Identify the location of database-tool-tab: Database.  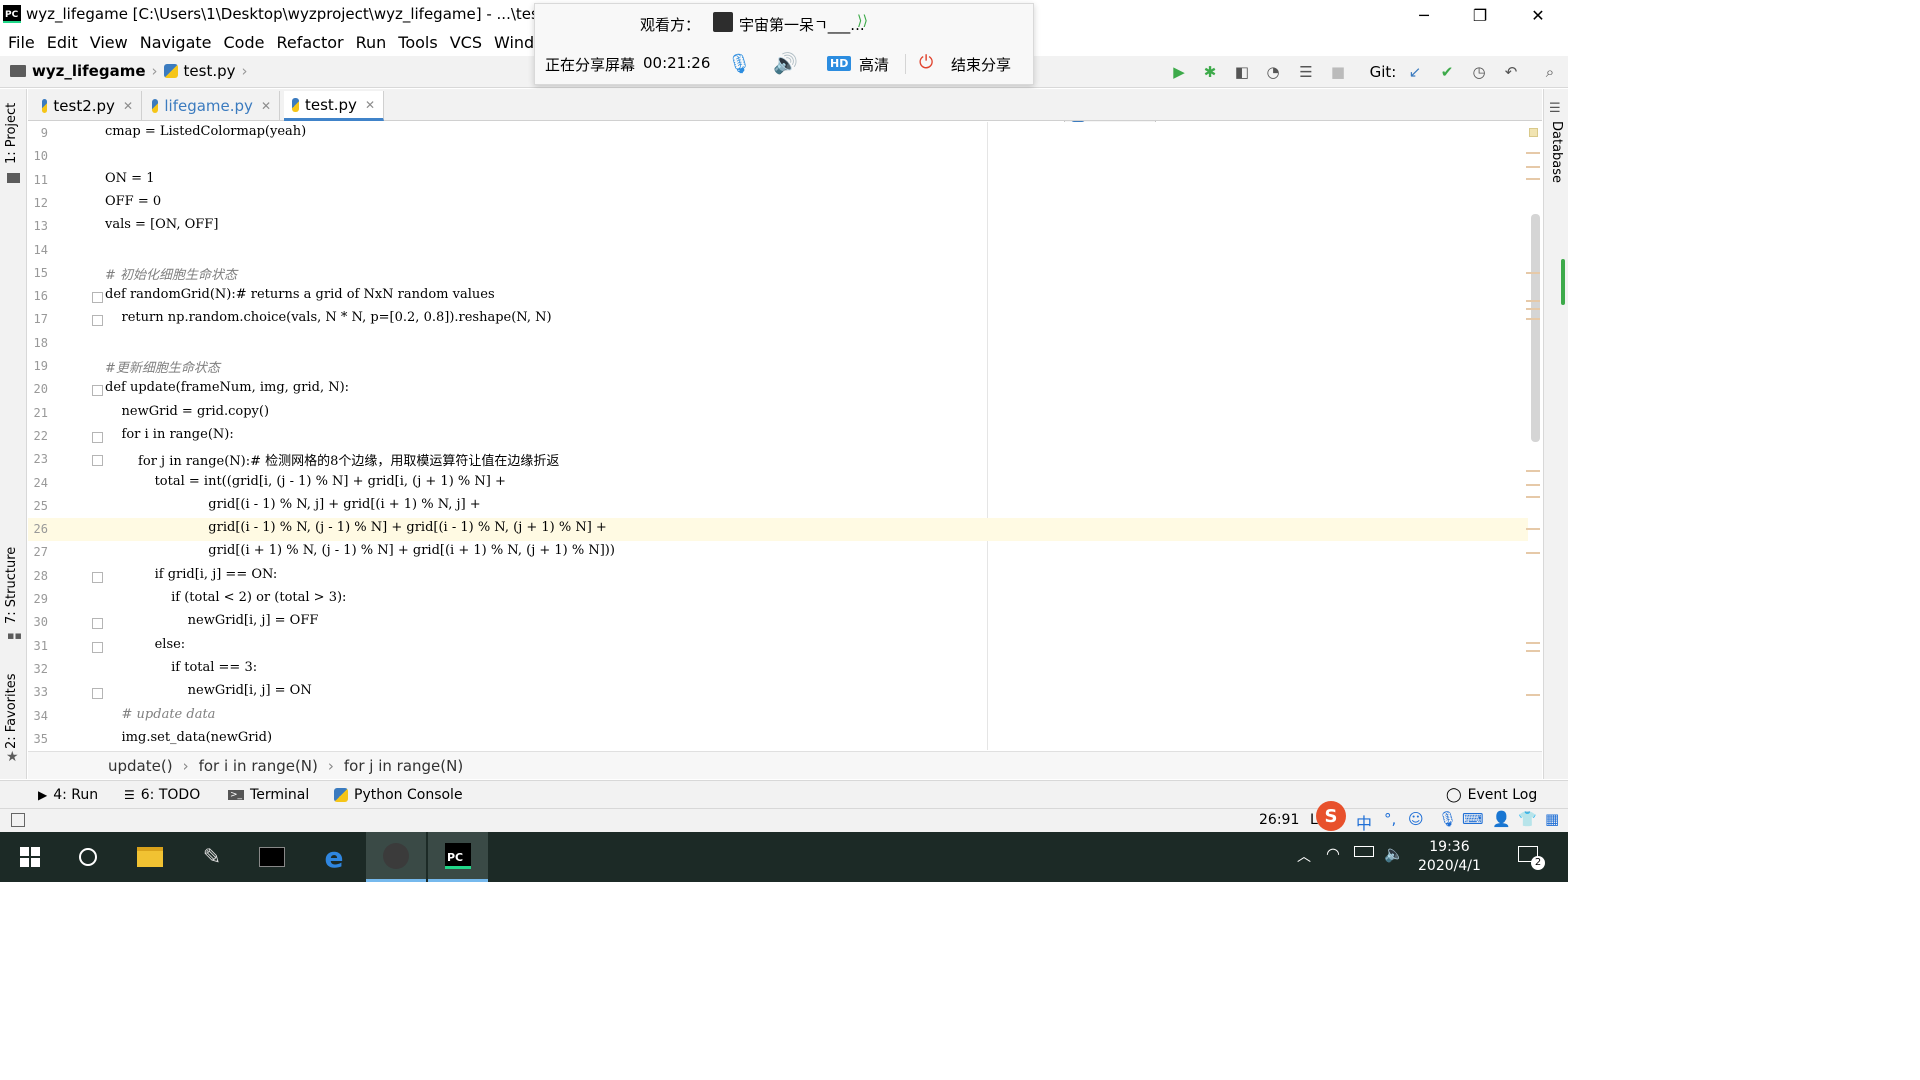
(1556, 152).